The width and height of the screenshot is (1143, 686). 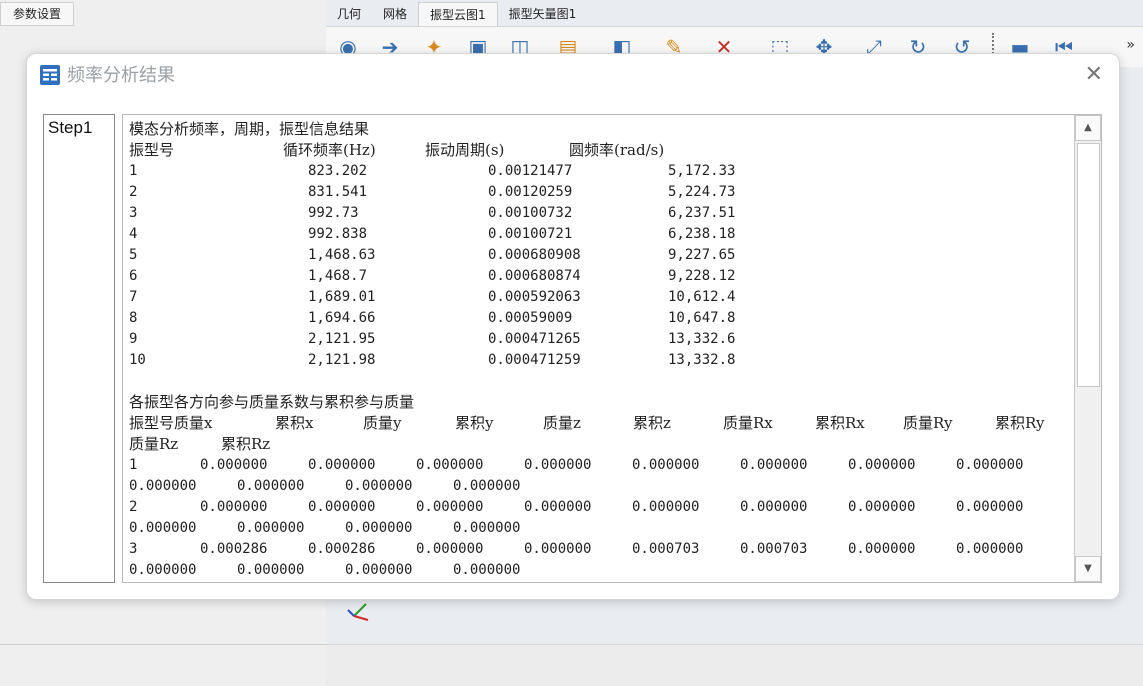 I want to click on mode-number: 2, so click(x=133, y=507).